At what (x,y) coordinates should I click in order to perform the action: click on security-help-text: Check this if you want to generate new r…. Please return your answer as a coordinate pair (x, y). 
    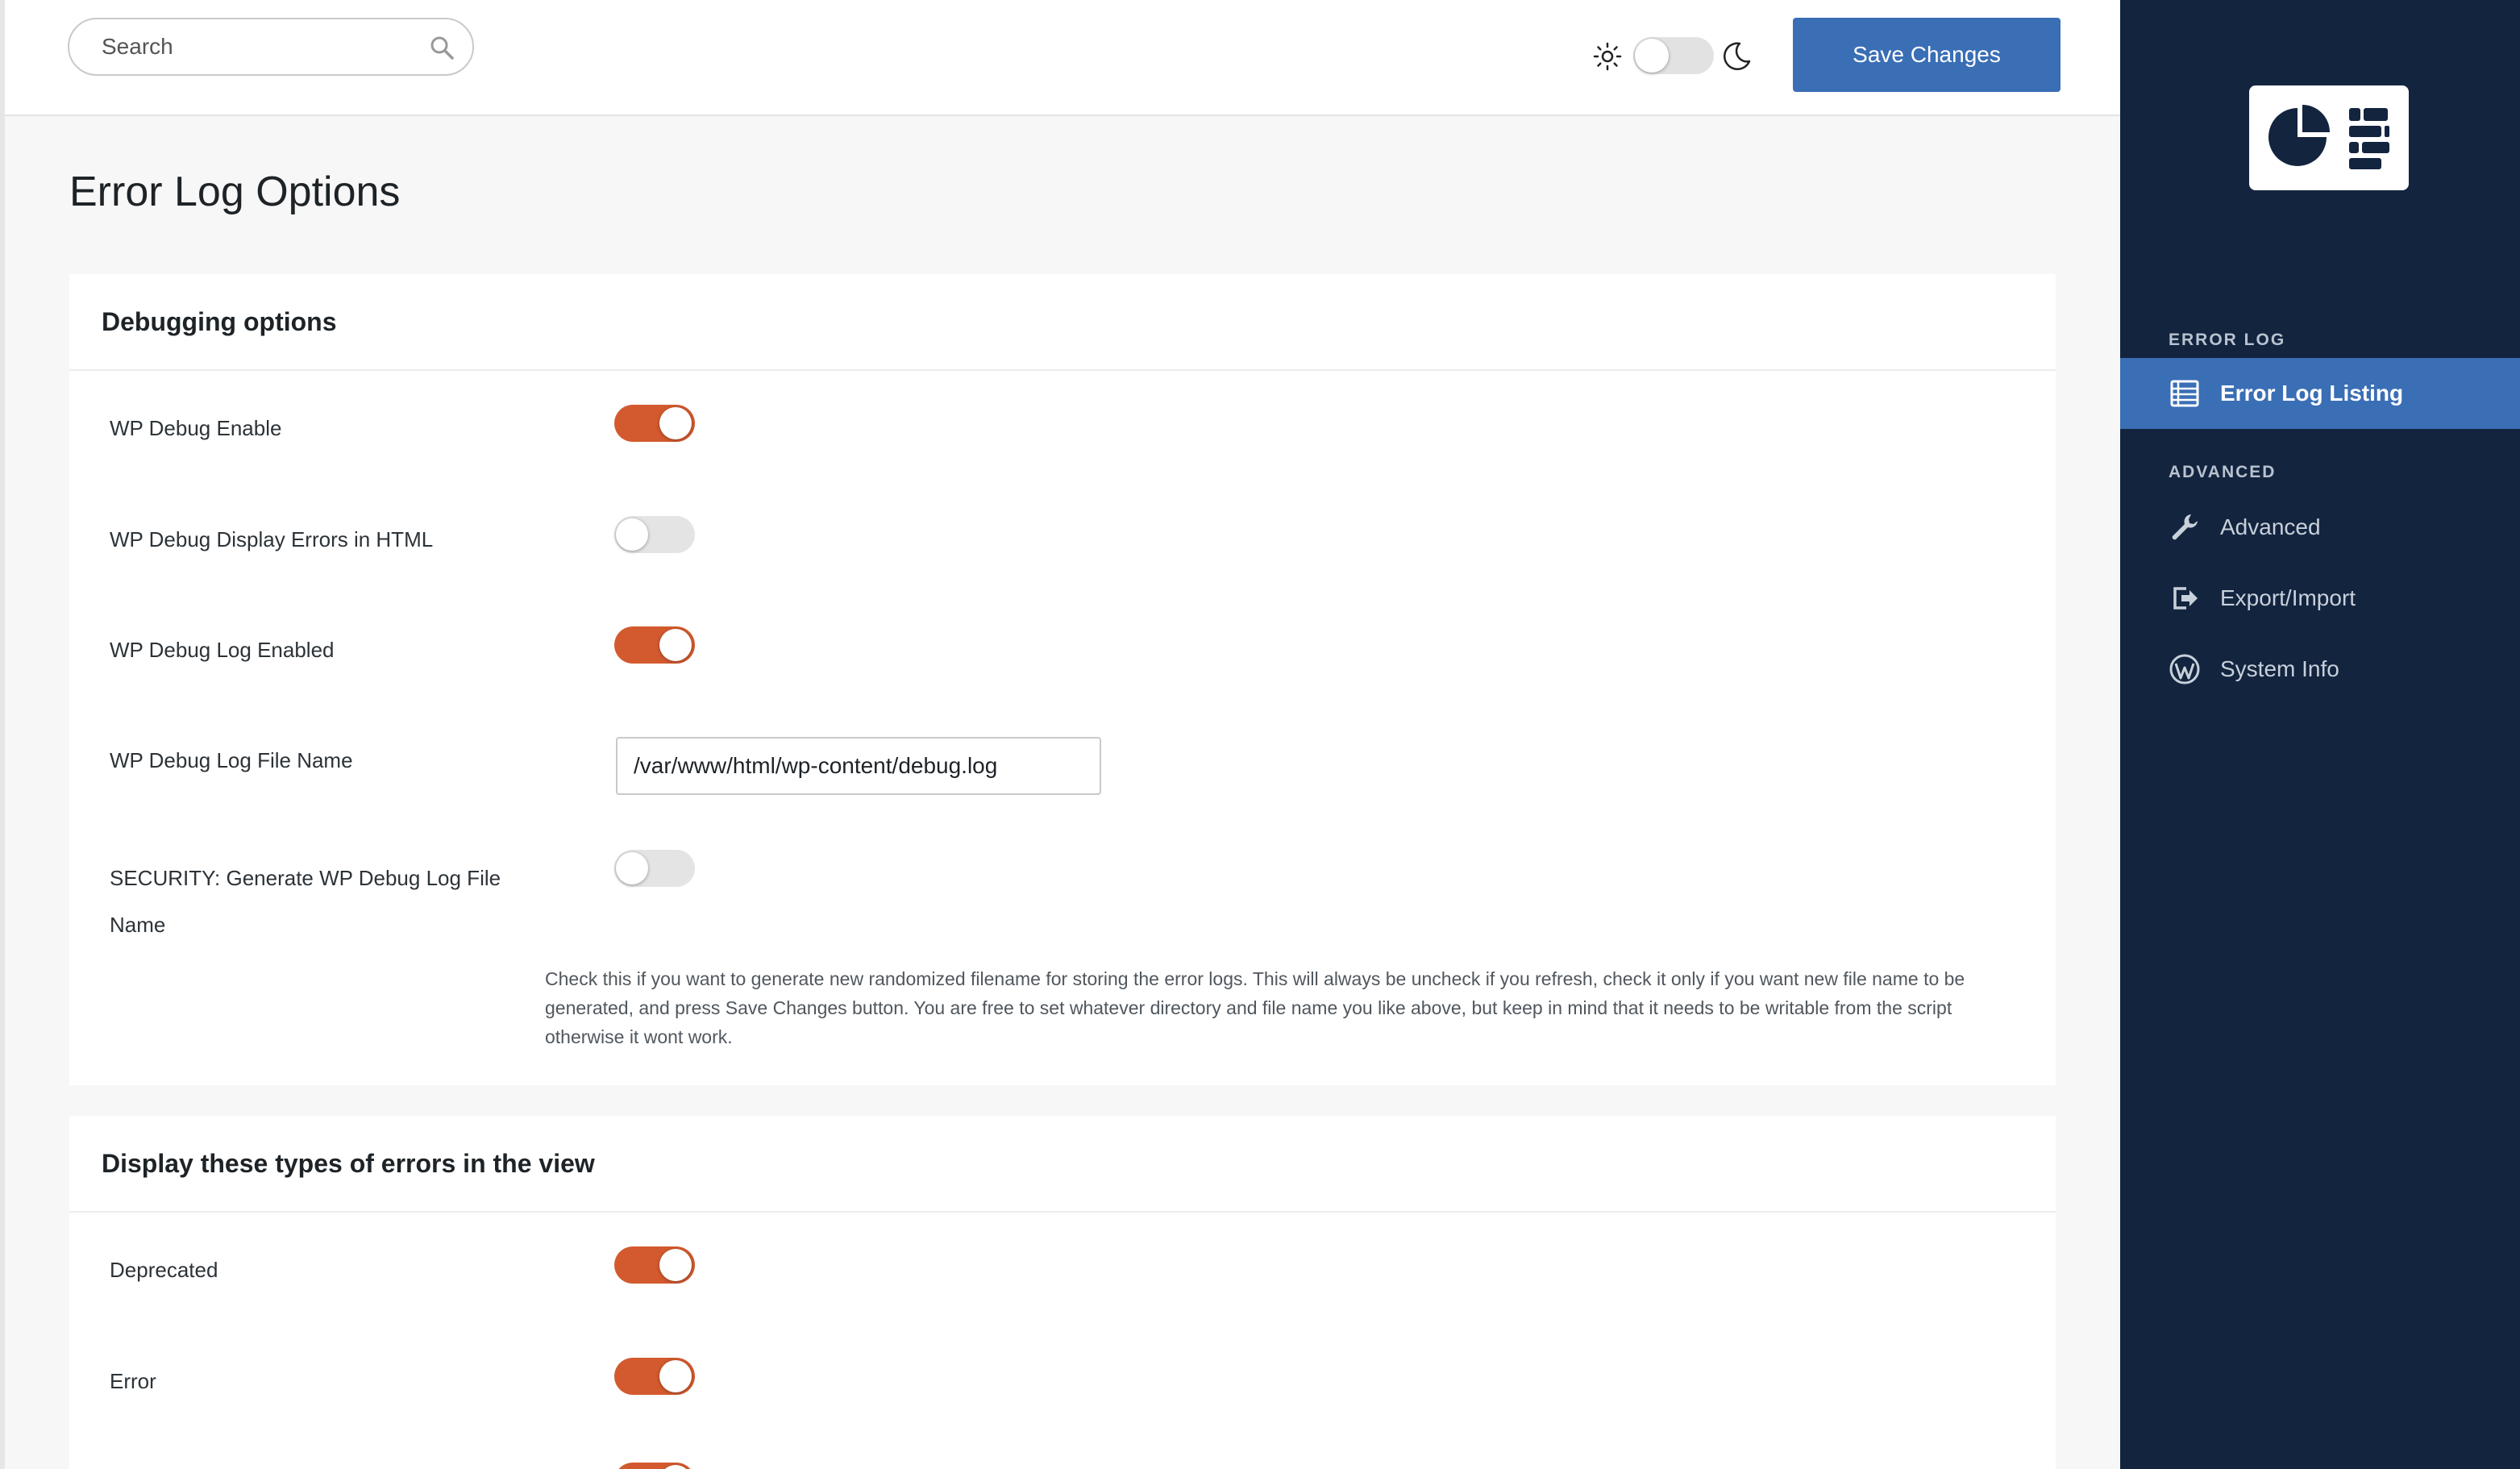
    Looking at the image, I should click on (1255, 1007).